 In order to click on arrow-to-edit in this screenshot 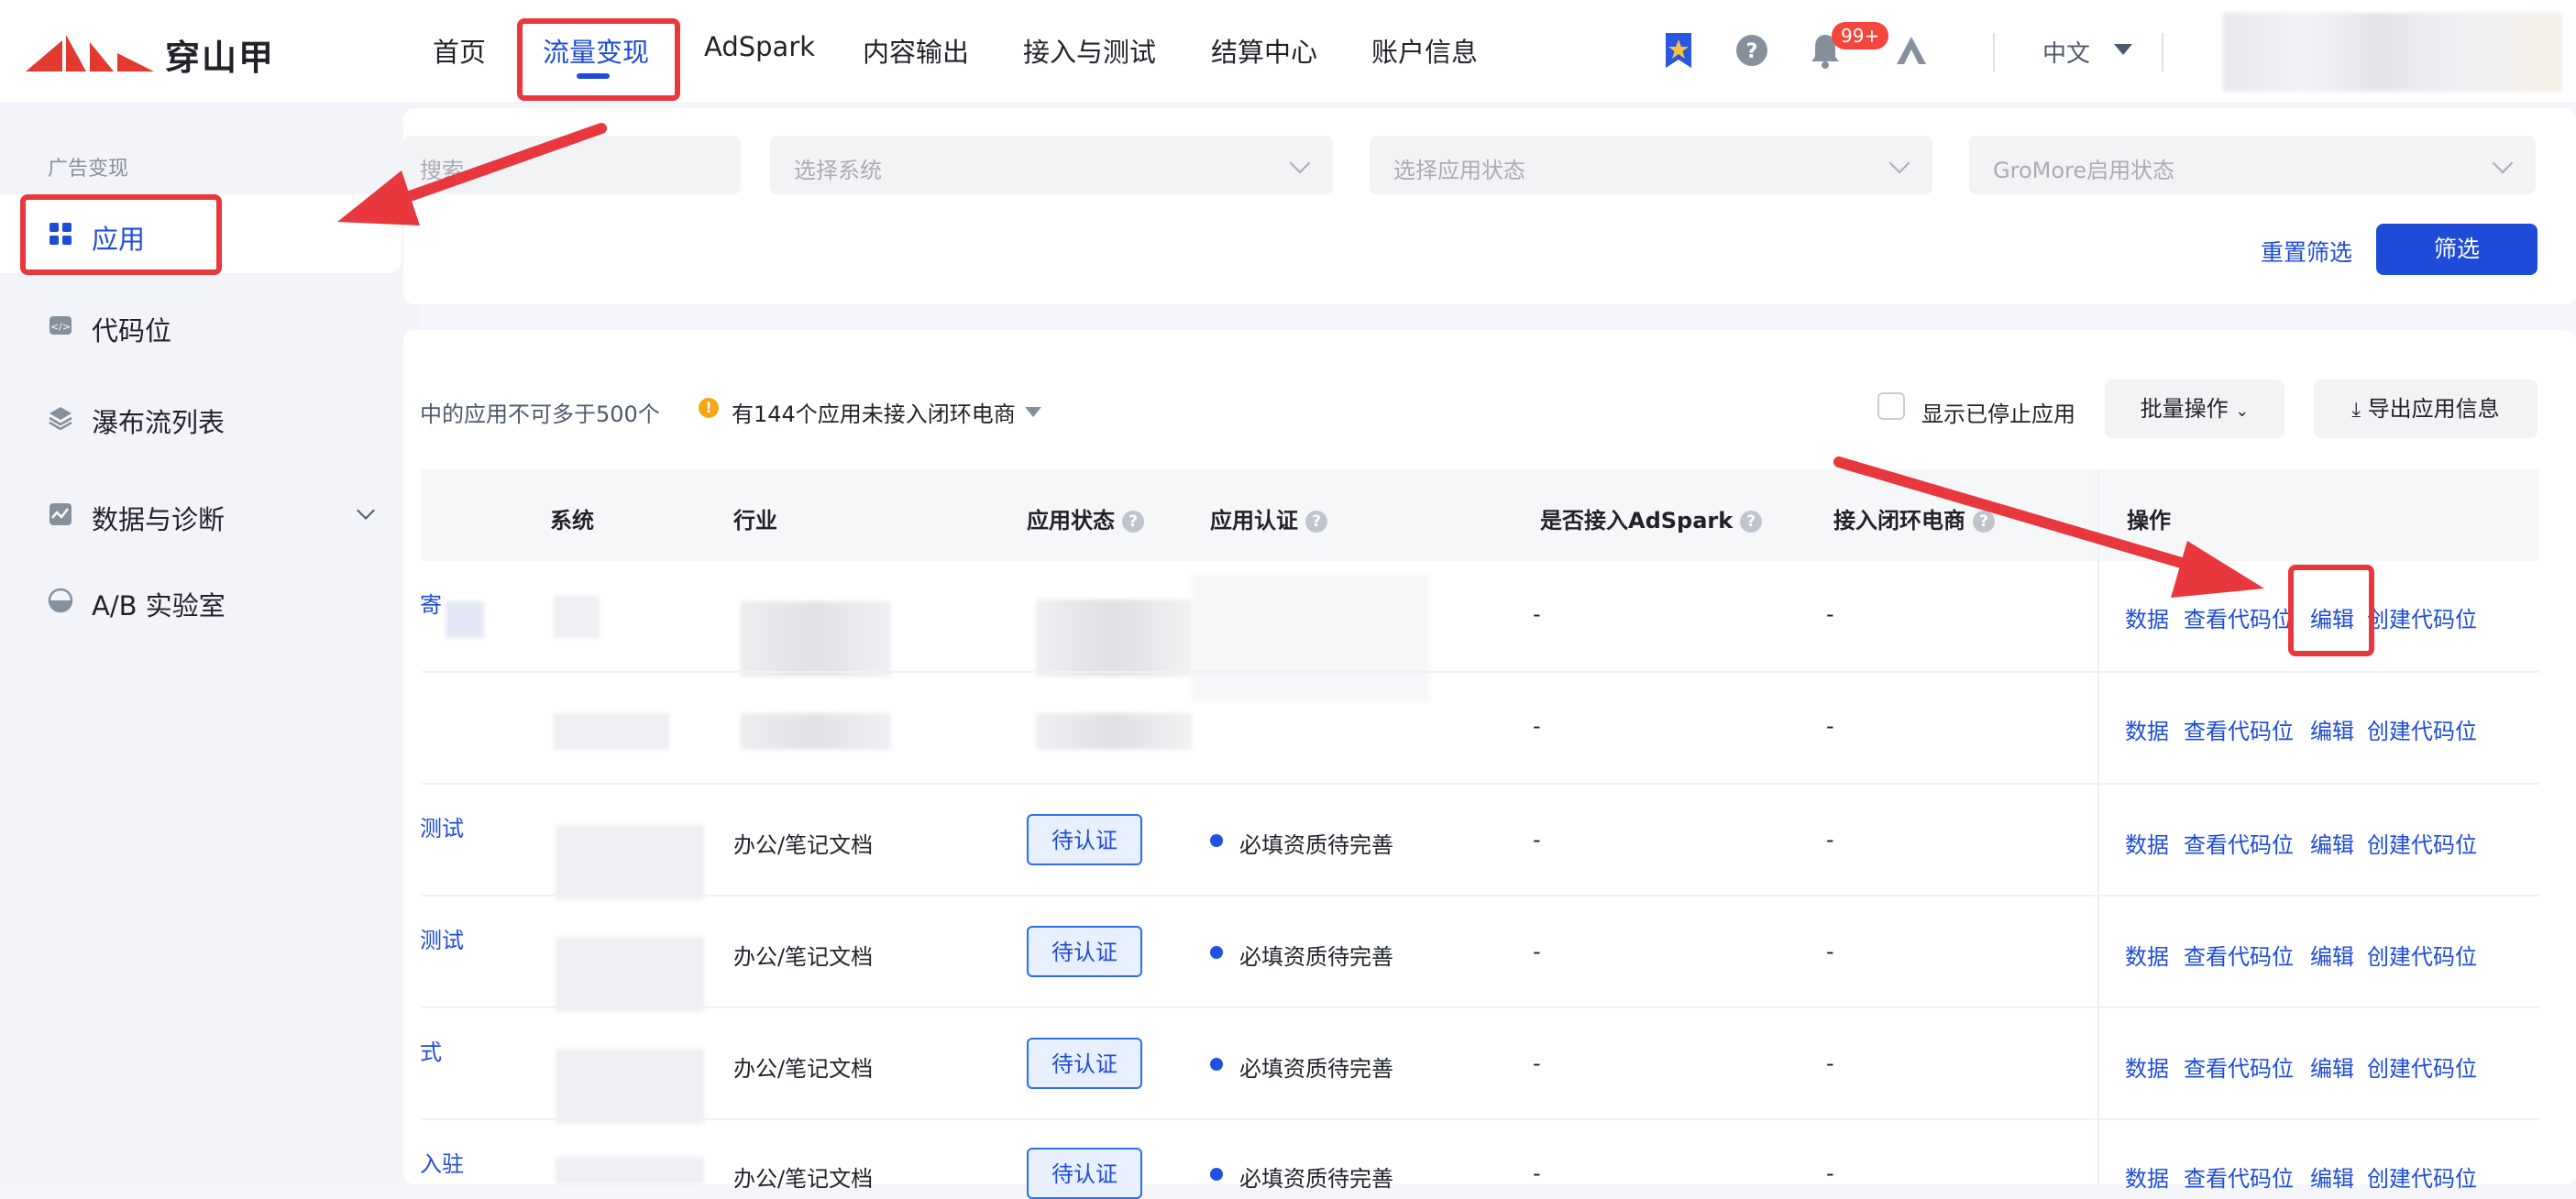, I will do `click(2049, 527)`.